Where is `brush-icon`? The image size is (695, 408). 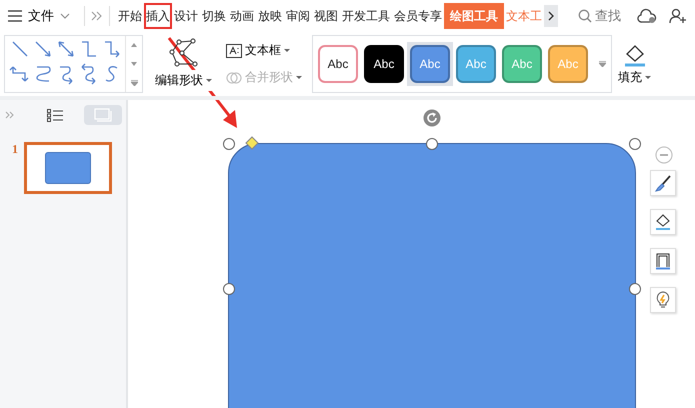
brush-icon is located at coordinates (663, 183).